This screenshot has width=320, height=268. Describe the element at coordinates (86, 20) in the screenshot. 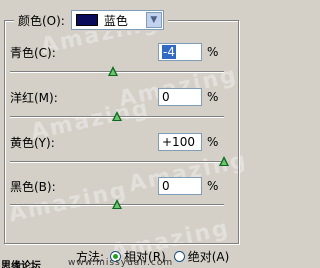

I see `color-swatch` at that location.